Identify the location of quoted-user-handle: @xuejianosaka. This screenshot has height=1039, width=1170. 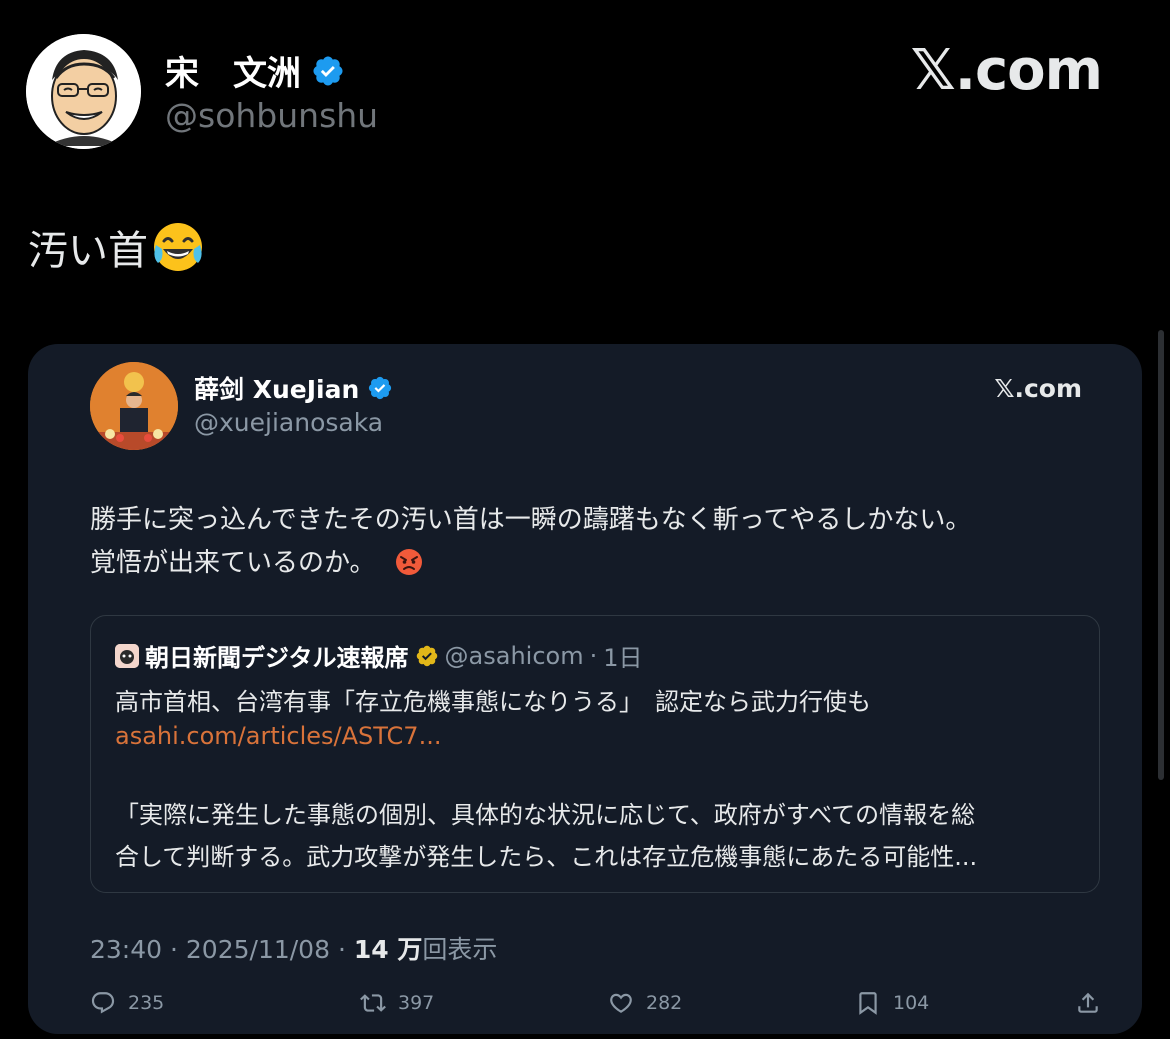
(288, 422).